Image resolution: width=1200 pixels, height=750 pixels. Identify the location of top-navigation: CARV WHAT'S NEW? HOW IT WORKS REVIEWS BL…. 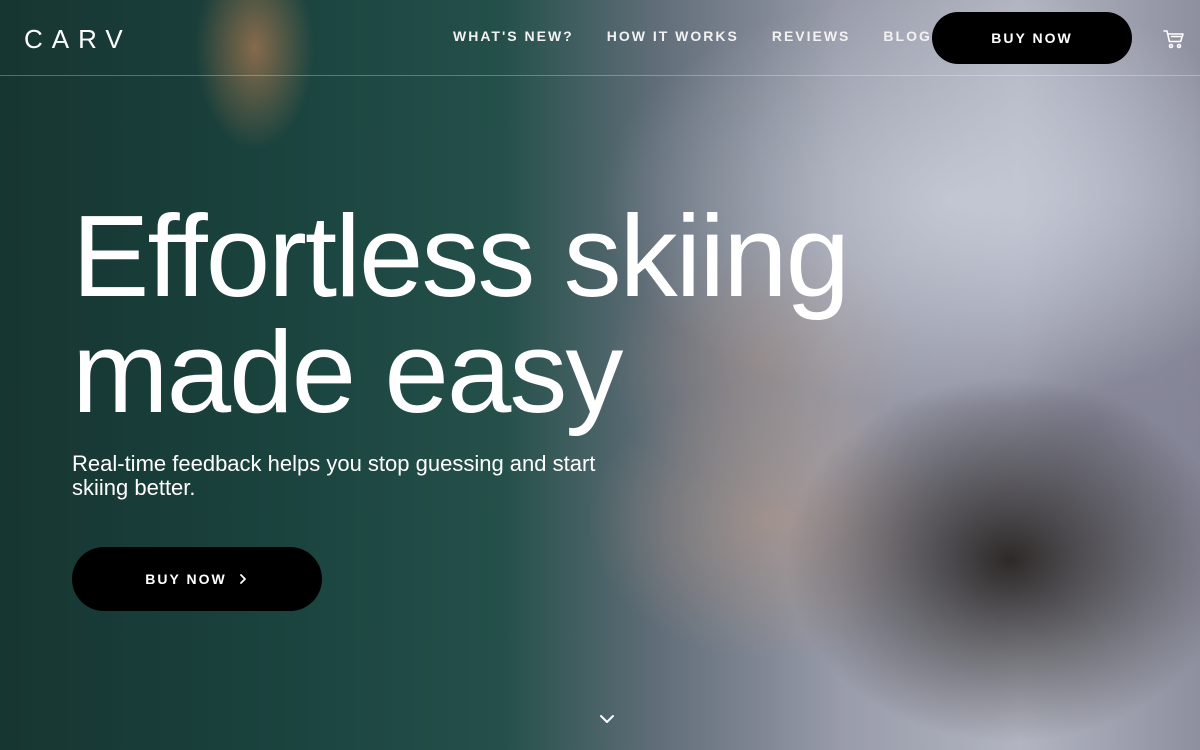
(600, 38).